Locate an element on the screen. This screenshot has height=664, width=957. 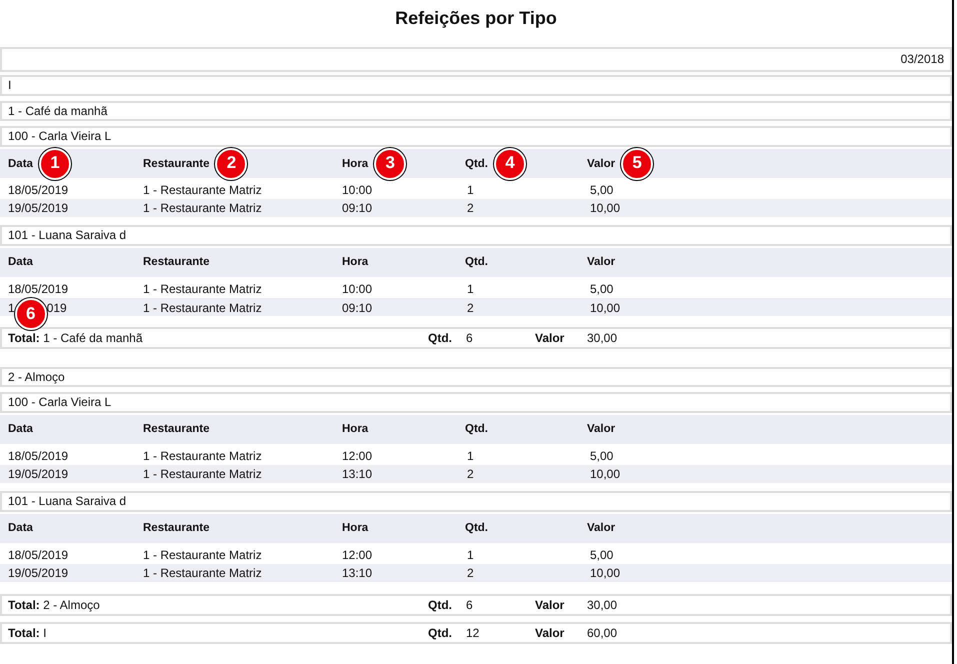
callout-marker: 1 is located at coordinates (54, 164).